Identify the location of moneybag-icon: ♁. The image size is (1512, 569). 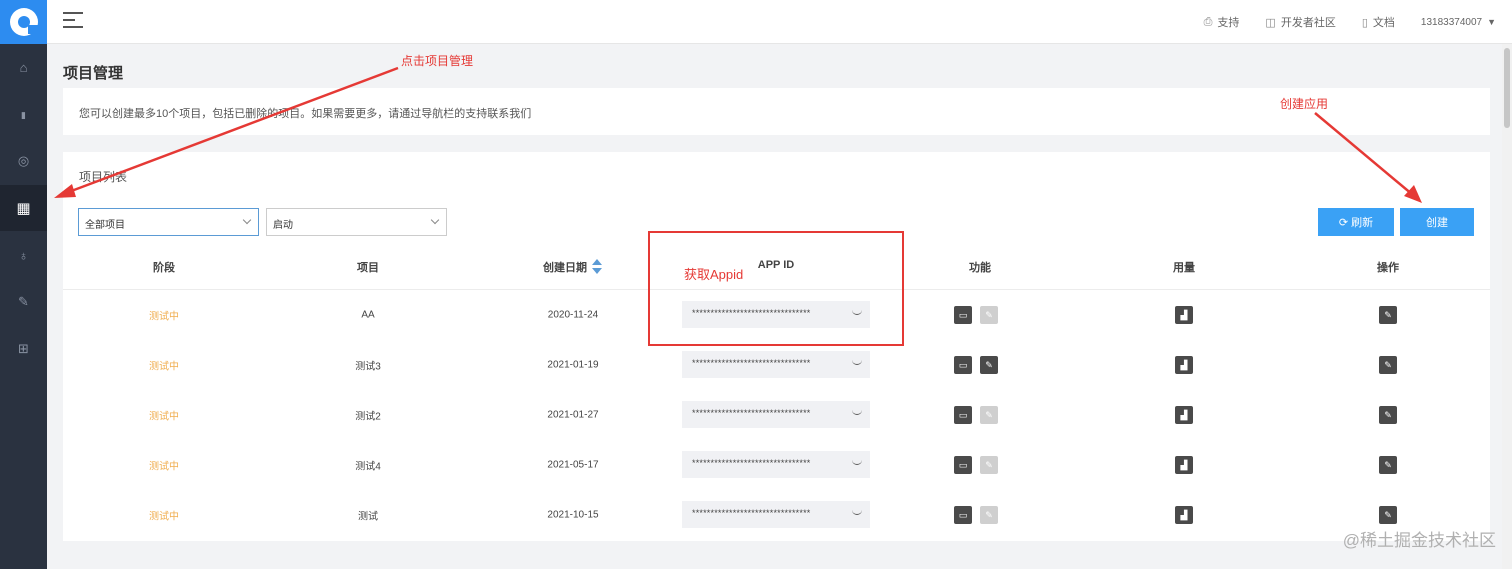
(23, 255).